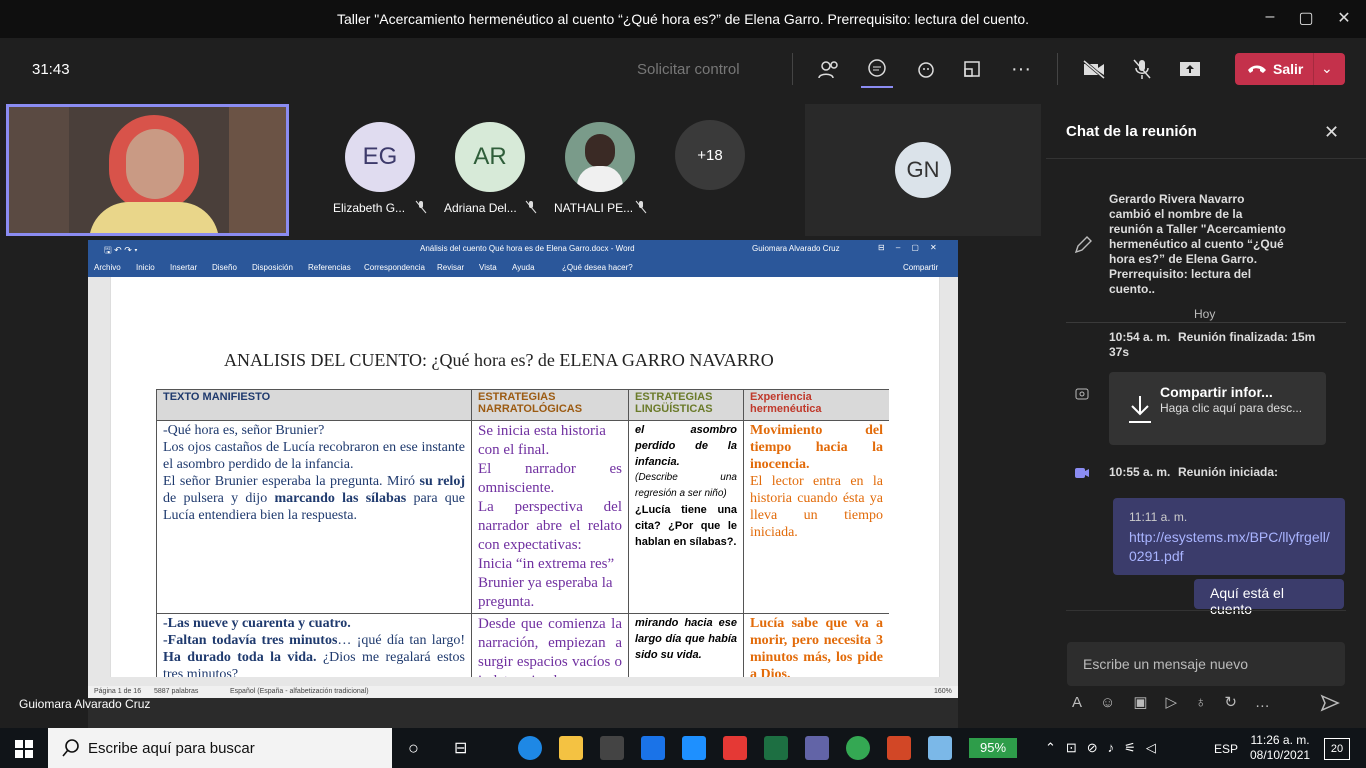 The height and width of the screenshot is (768, 1366). I want to click on chrome-icon, so click(858, 748).